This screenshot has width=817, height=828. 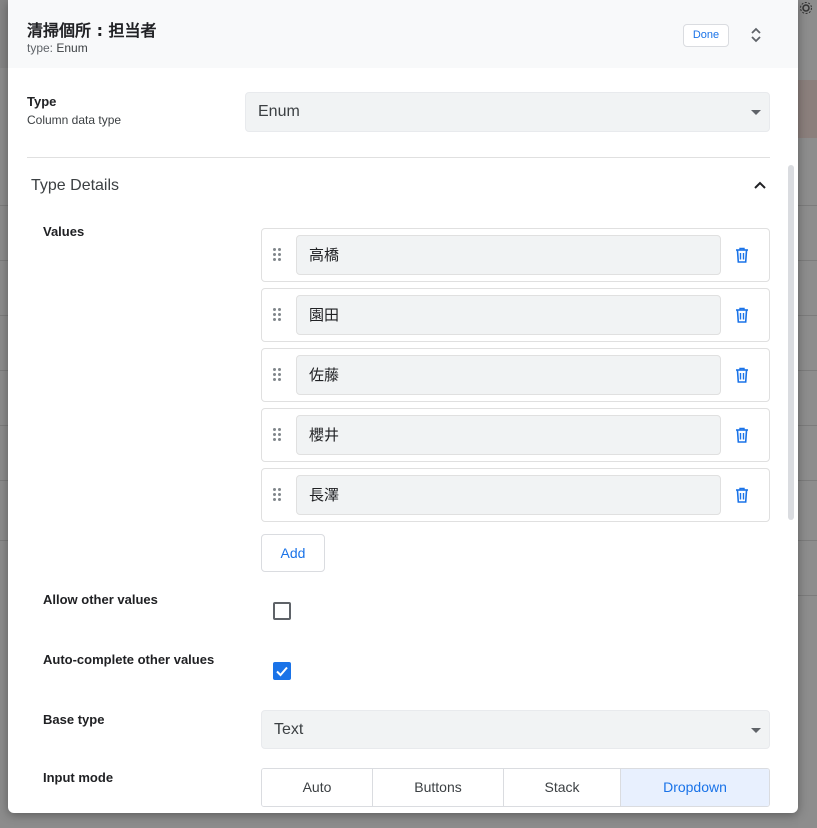 I want to click on input-mode-buttons: Buttons, so click(x=438, y=787).